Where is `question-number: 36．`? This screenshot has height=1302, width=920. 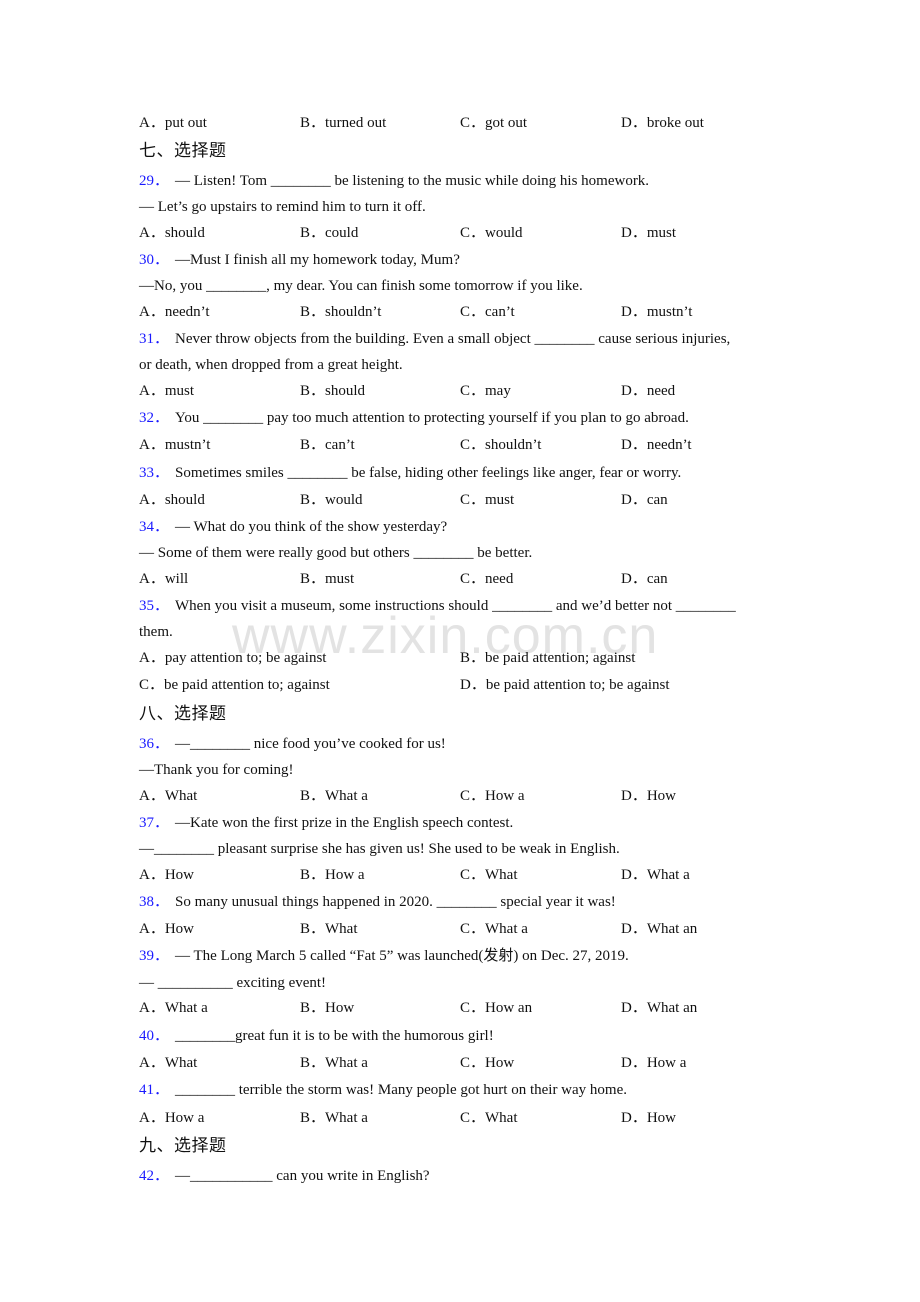
question-number: 36． is located at coordinates (154, 744).